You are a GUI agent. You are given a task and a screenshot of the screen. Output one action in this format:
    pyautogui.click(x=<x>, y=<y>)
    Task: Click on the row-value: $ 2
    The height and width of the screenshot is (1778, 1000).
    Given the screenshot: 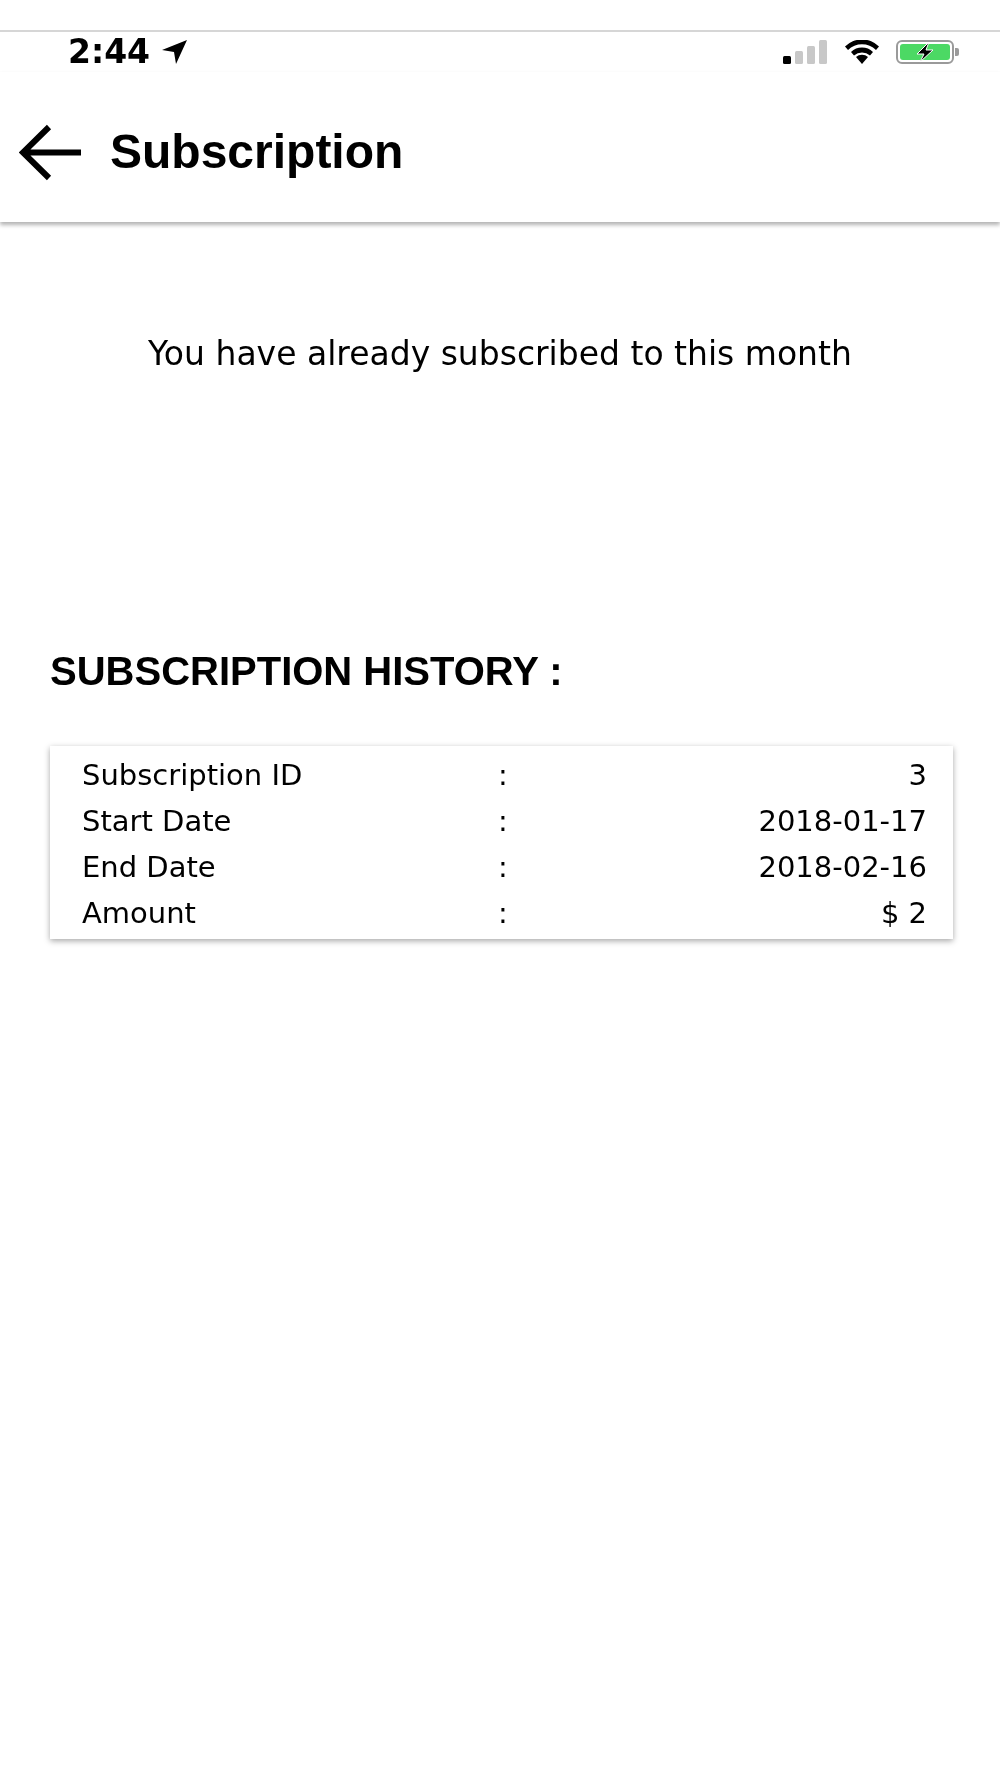 What is the action you would take?
    pyautogui.click(x=903, y=913)
    